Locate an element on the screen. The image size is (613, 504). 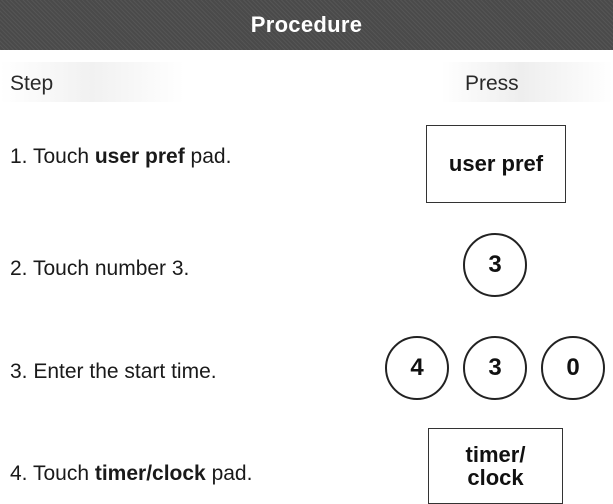
step-2-text: 2. Touch number 3. is located at coordinates (100, 268).